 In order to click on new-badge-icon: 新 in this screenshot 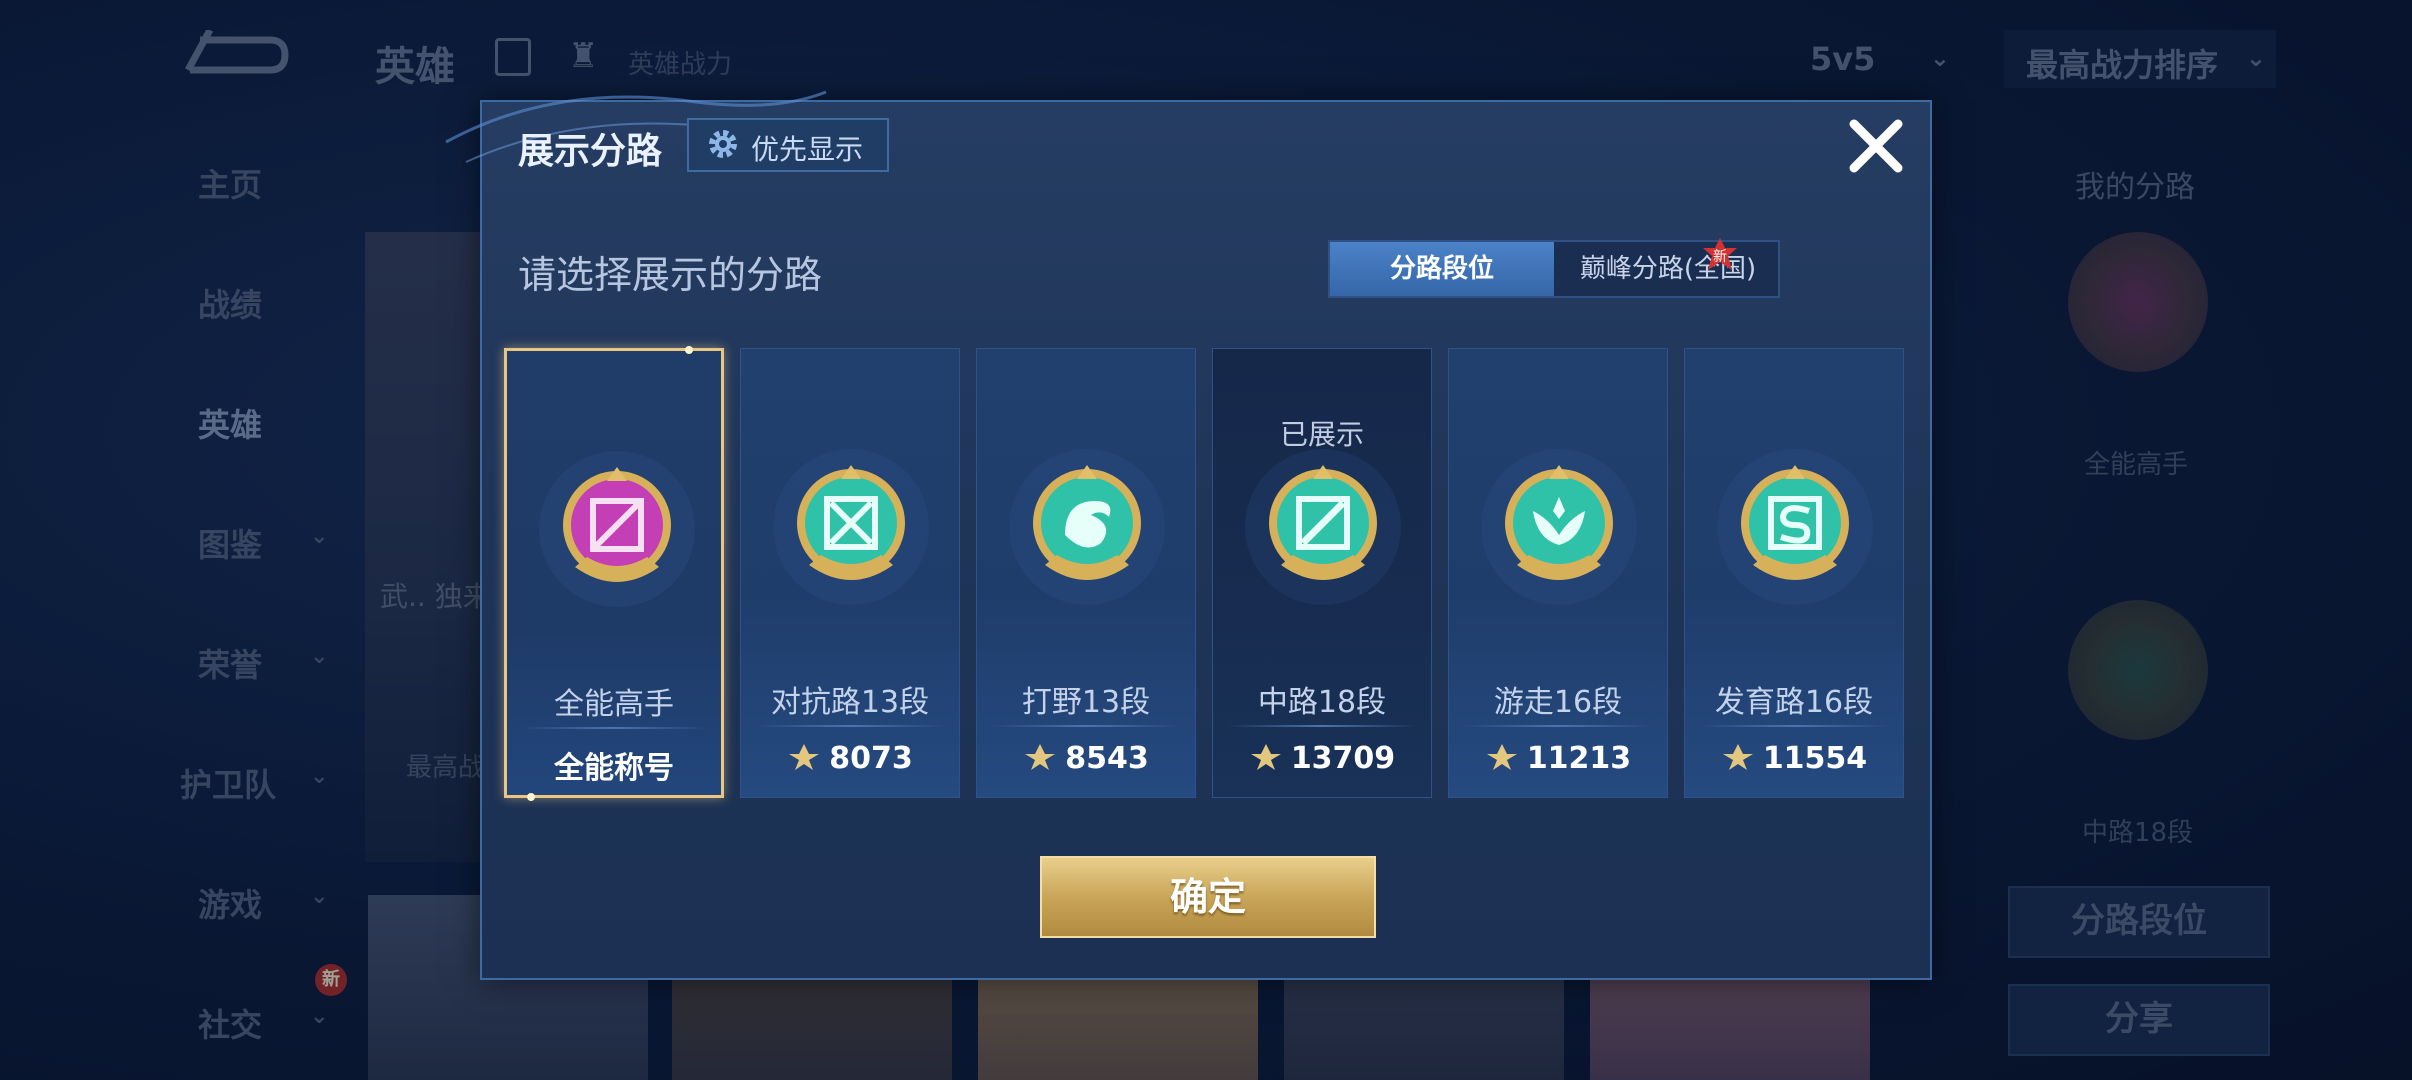, I will do `click(1720, 254)`.